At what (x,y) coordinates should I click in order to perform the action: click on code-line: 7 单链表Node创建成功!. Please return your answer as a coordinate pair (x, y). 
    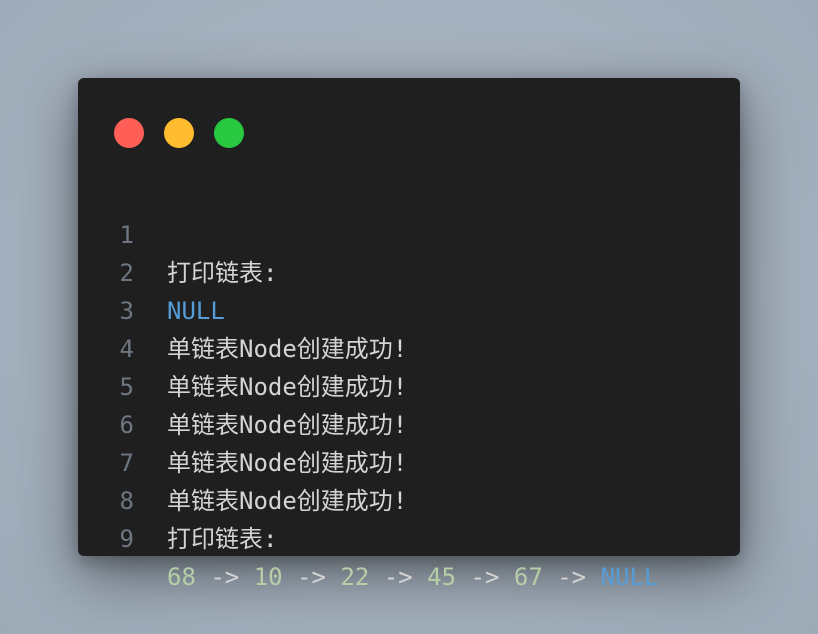
    Looking at the image, I should click on (409, 460).